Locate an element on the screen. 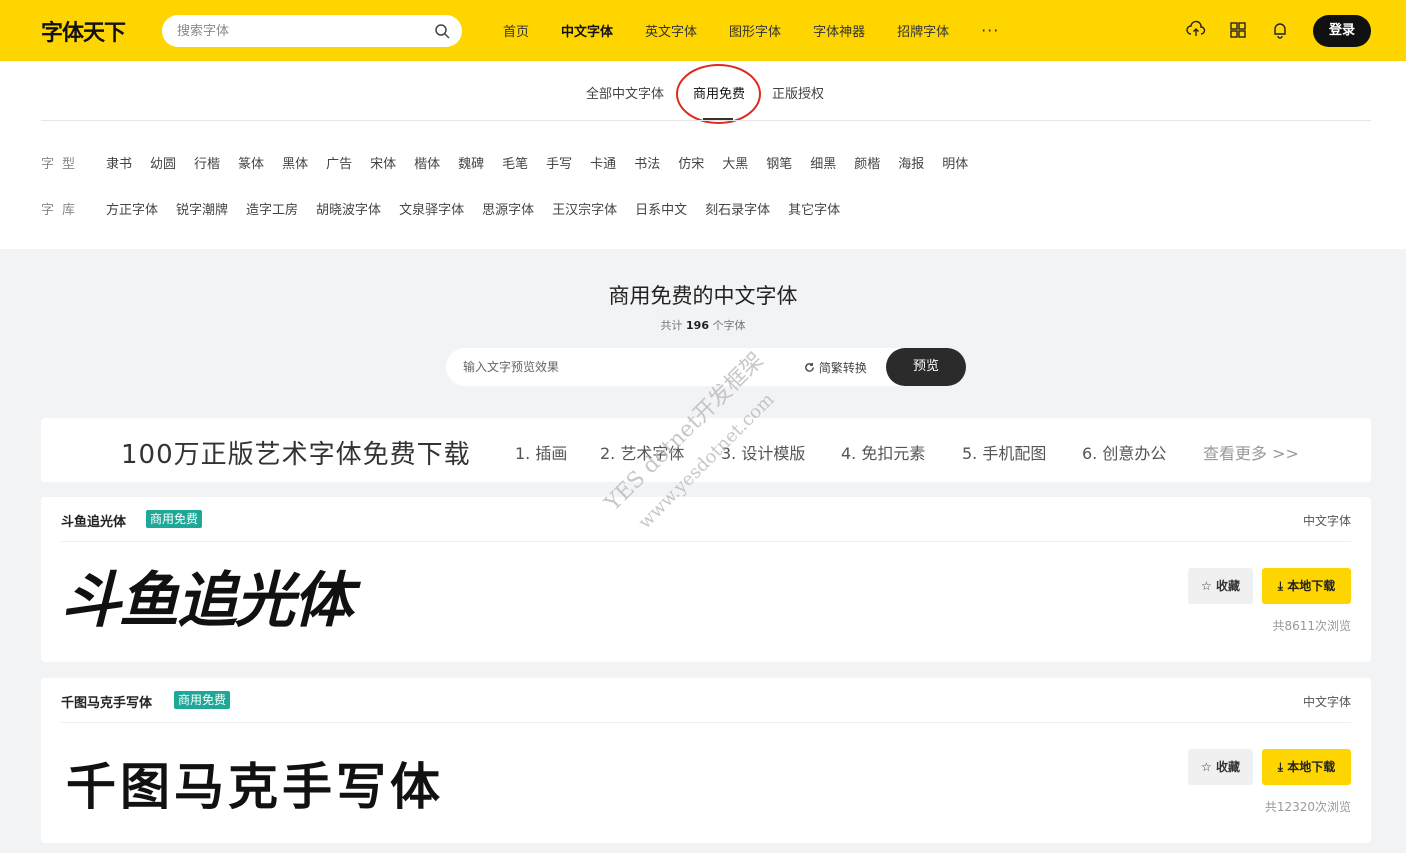 This screenshot has width=1406, height=853. site-logo: 字体天下 is located at coordinates (83, 31).